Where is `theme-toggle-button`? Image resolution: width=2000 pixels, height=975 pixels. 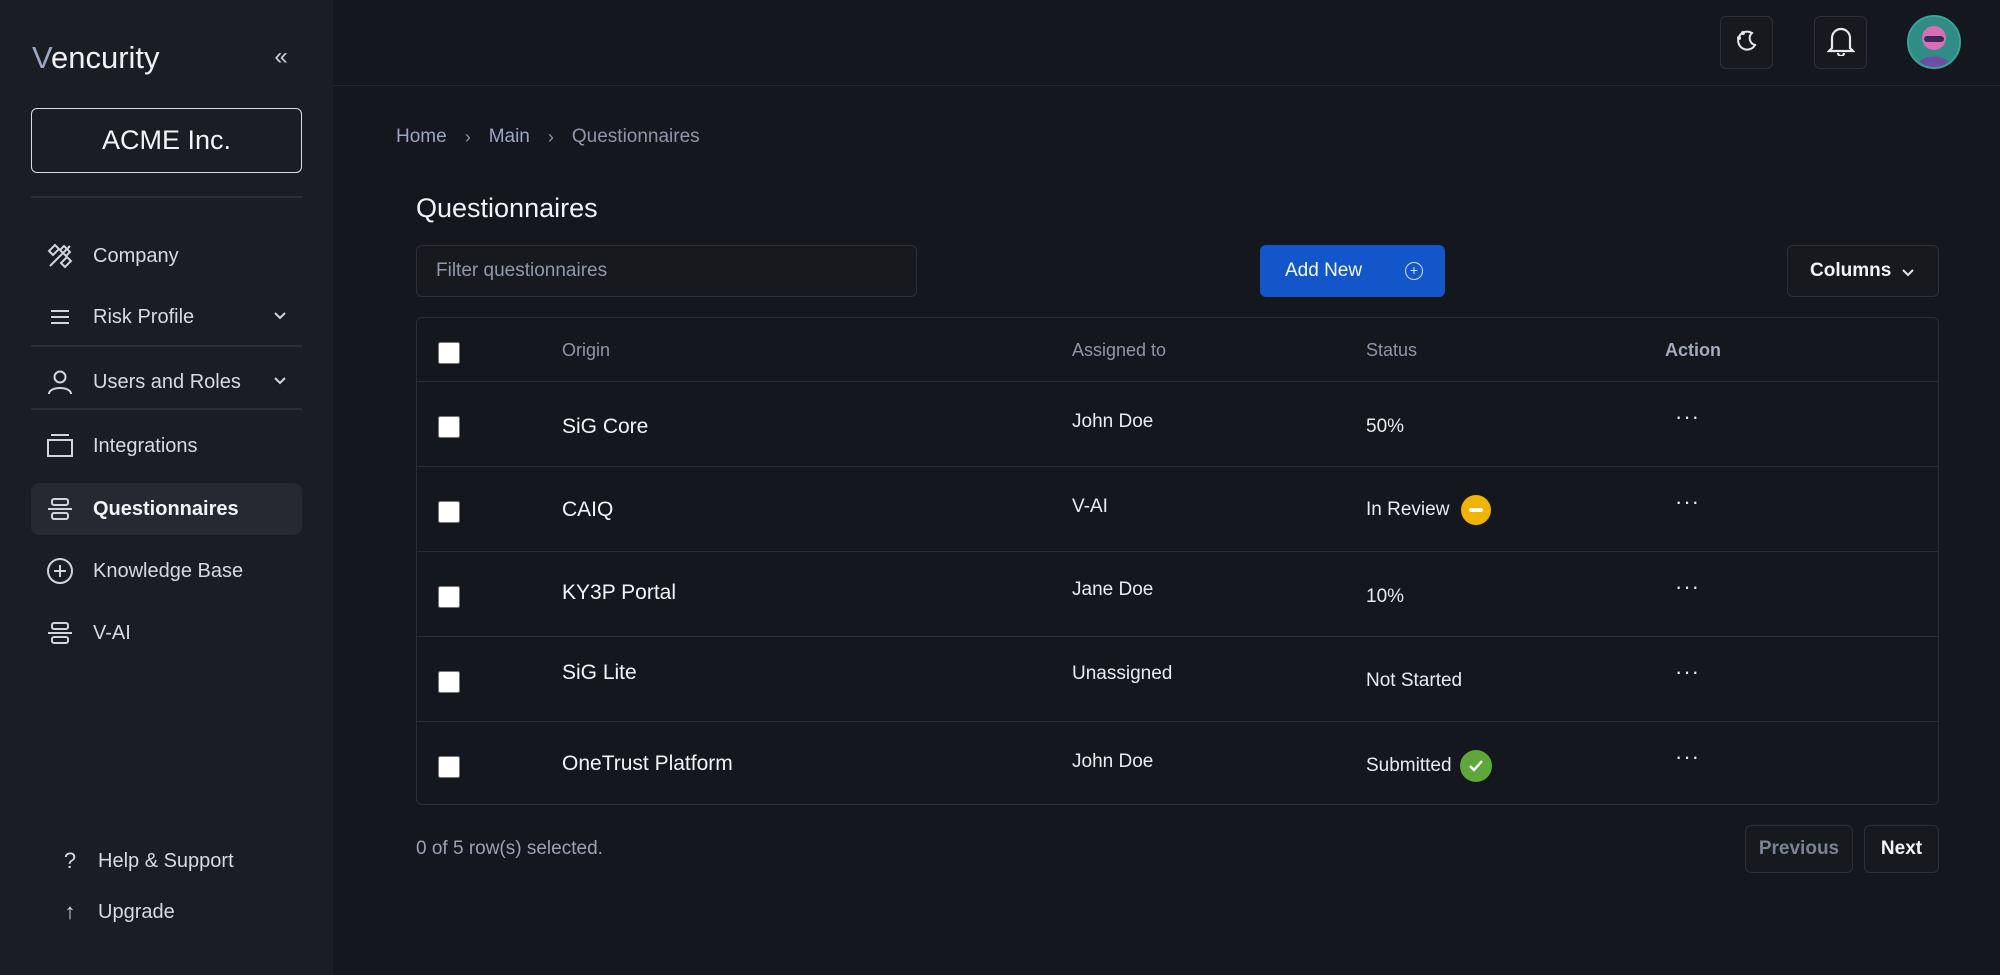 theme-toggle-button is located at coordinates (1746, 42).